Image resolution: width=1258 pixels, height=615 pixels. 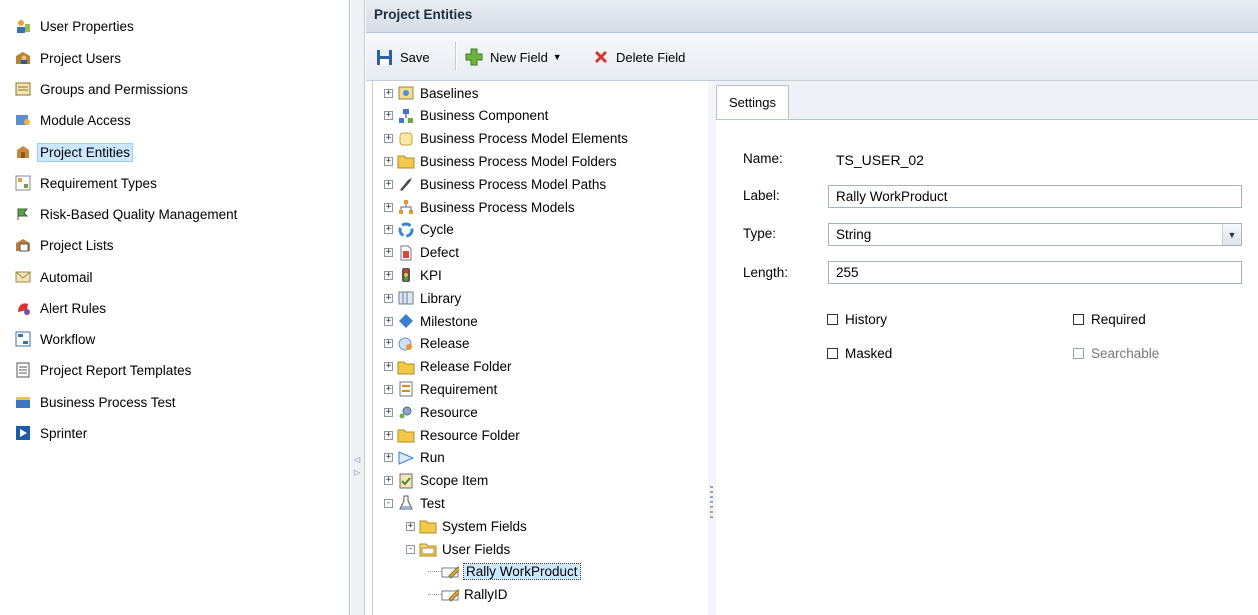 I want to click on collapse-left-icon: ◁, so click(x=357, y=459).